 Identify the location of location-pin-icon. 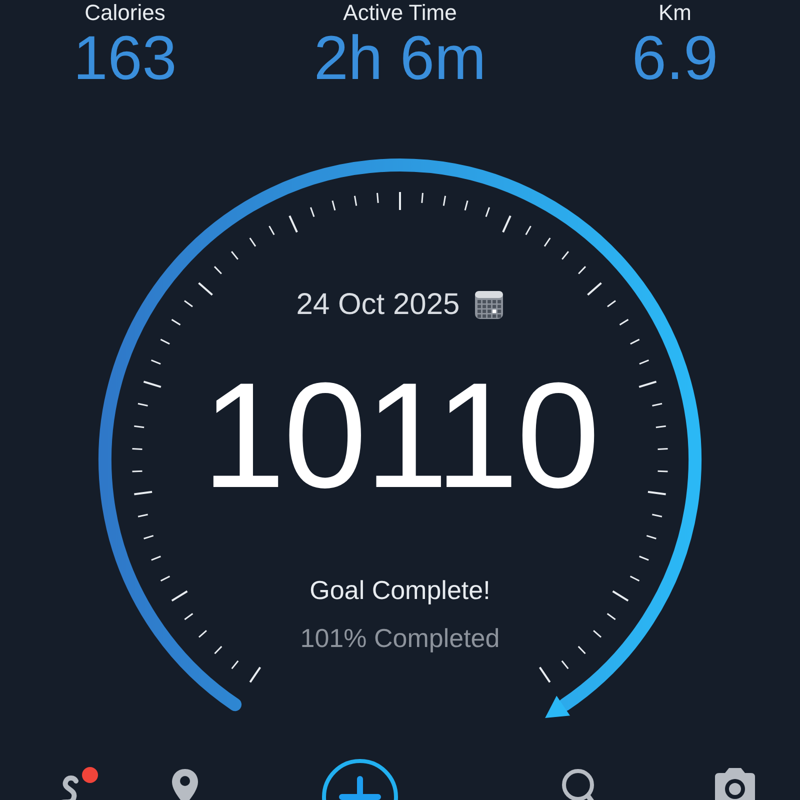
(185, 783).